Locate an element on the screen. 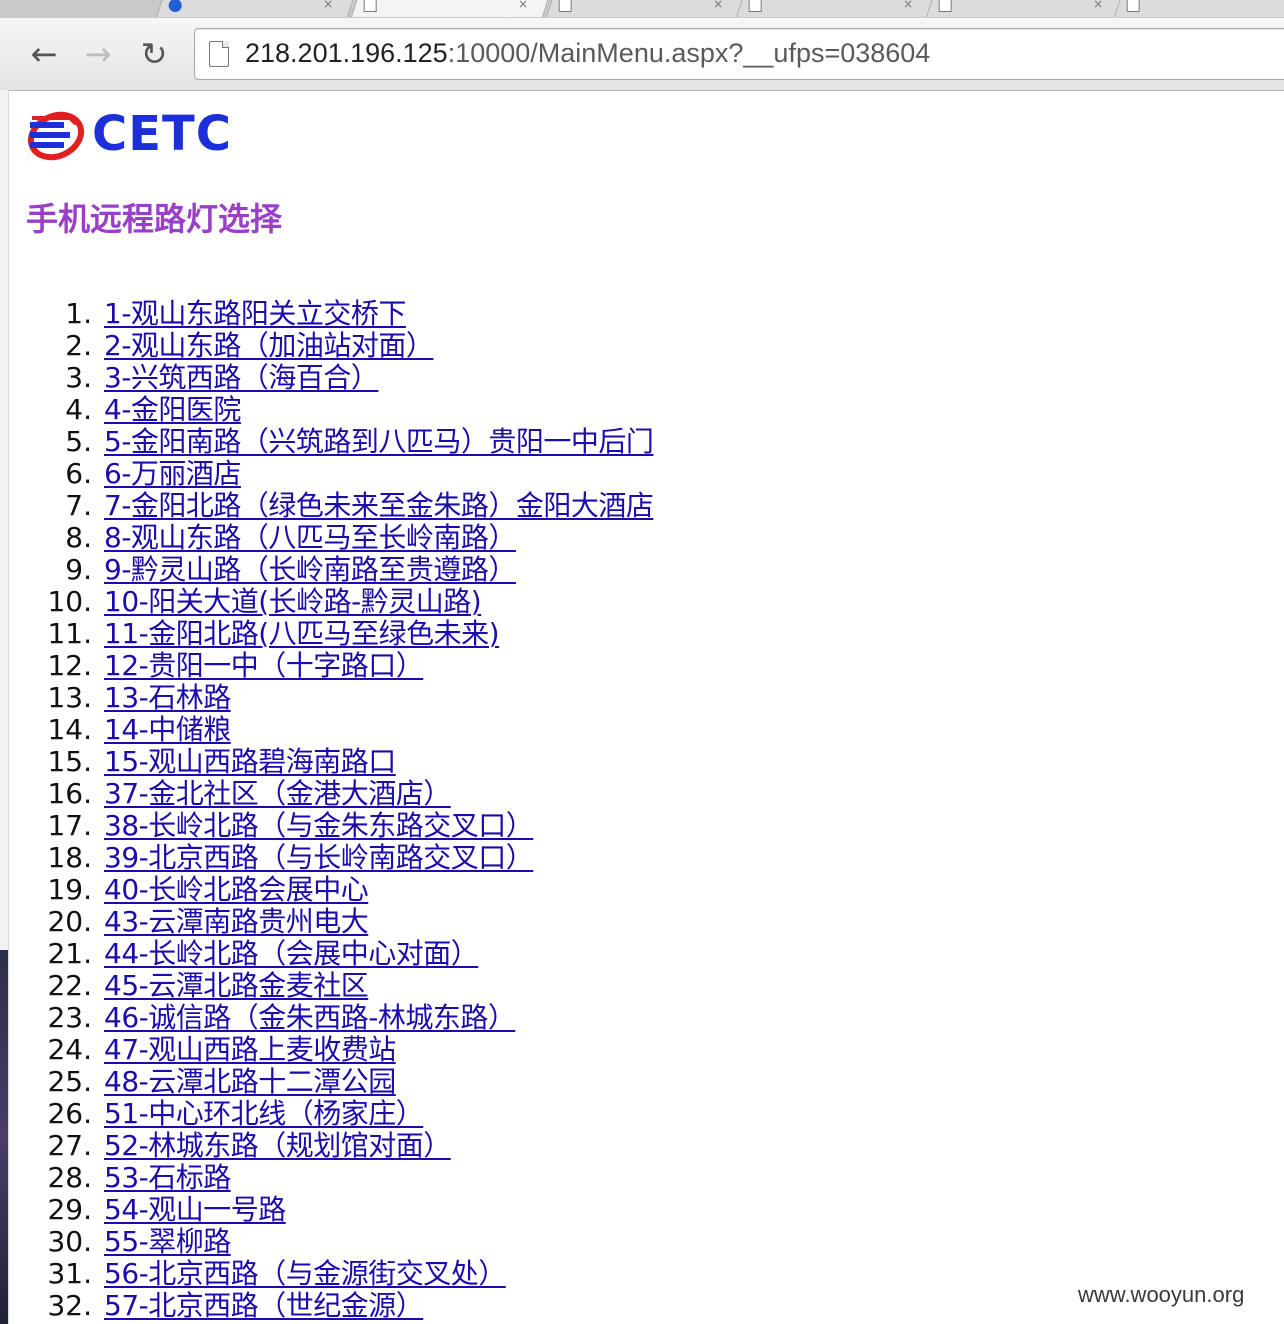  road-link: 46-诚信路（金朱西路-林城东路） is located at coordinates (310, 1018).